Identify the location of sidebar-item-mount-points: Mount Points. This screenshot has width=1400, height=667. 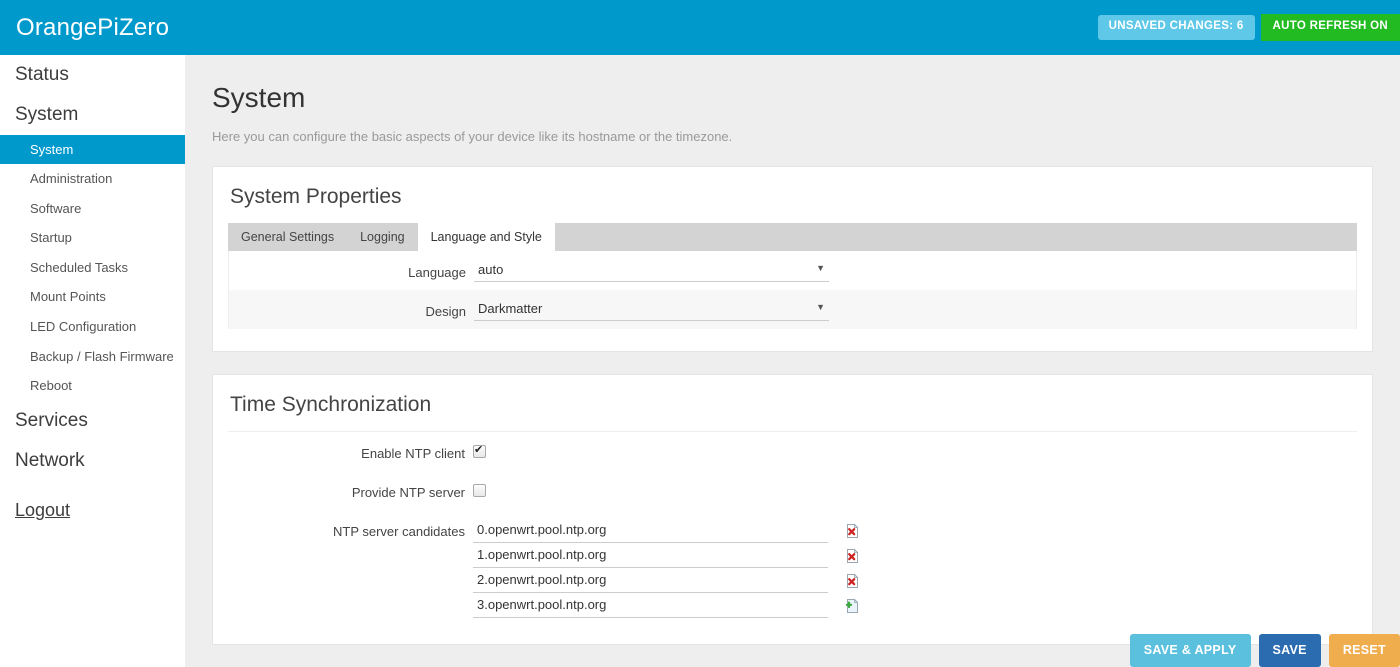
(92, 297).